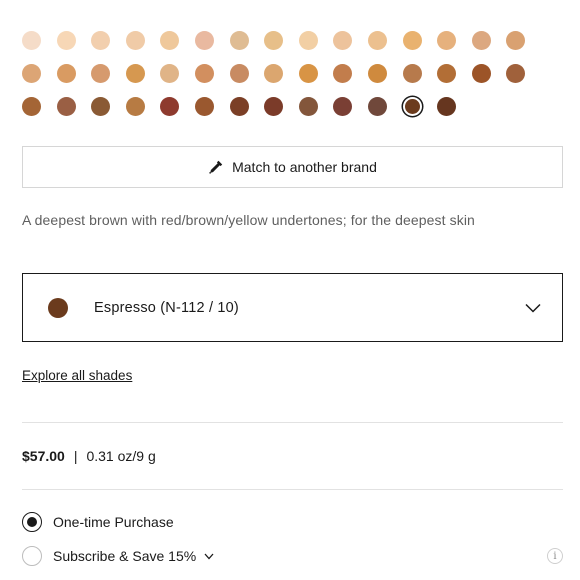  I want to click on subscribe-and-save-option: Subscribe & Save 15%, so click(118, 556).